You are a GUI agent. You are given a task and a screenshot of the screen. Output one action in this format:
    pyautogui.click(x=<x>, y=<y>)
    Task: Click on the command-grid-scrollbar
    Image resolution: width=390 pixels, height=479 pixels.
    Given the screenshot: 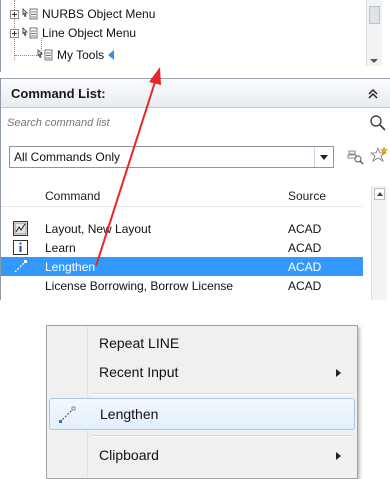 What is the action you would take?
    pyautogui.click(x=379, y=243)
    